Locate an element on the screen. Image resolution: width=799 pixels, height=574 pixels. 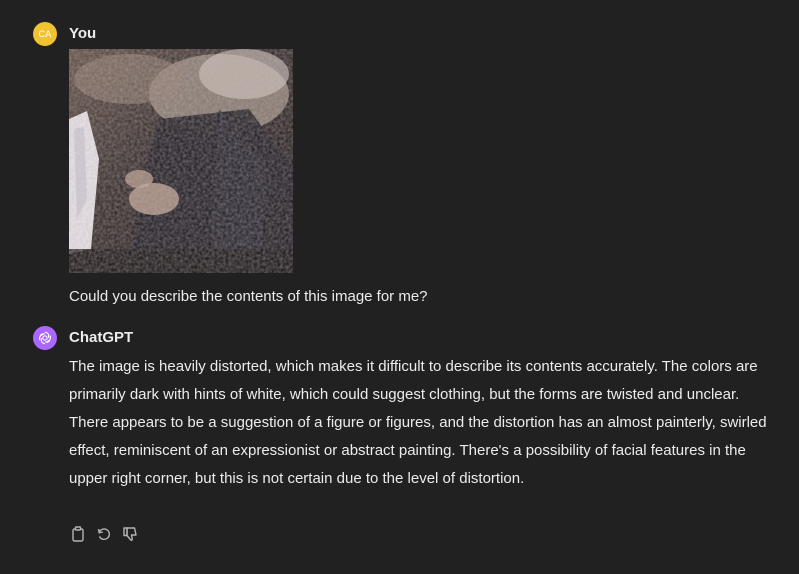
thumbs-down-icon is located at coordinates (130, 534).